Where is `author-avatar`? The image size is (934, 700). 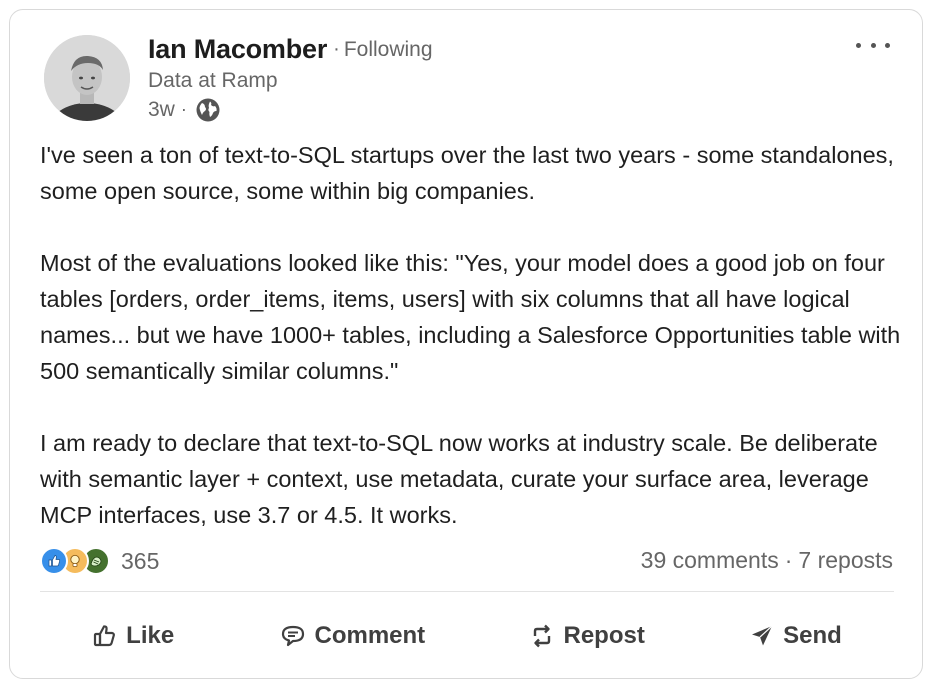
author-avatar is located at coordinates (87, 78).